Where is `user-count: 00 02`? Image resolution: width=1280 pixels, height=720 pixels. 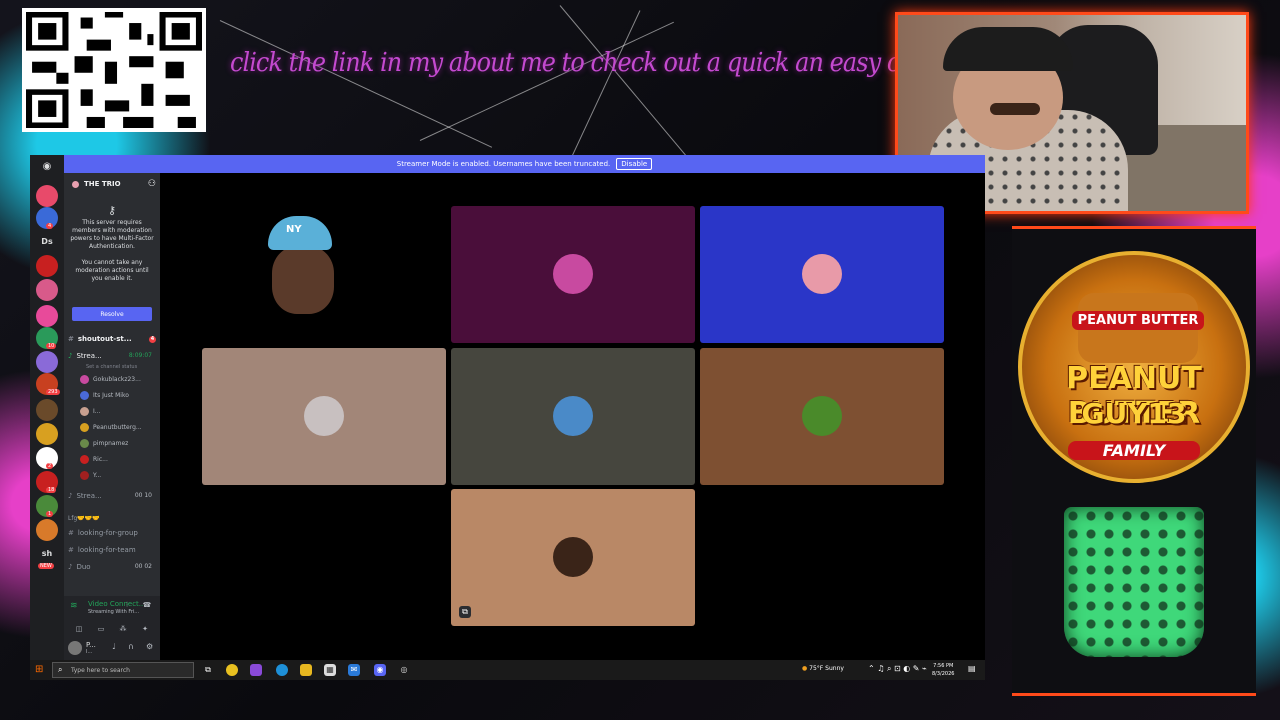 user-count: 00 02 is located at coordinates (143, 566).